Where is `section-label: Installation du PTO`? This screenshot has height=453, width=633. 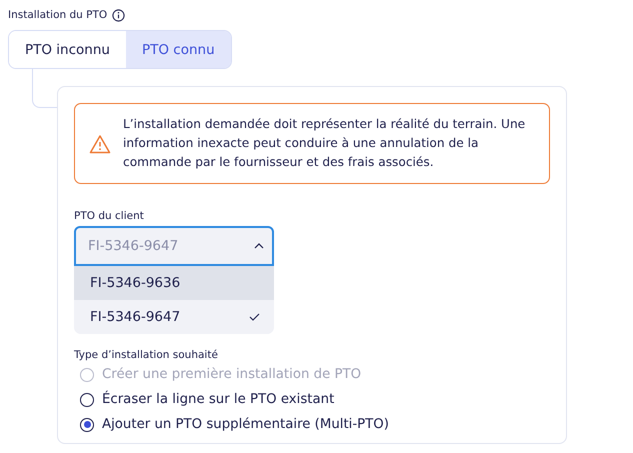 section-label: Installation du PTO is located at coordinates (58, 15).